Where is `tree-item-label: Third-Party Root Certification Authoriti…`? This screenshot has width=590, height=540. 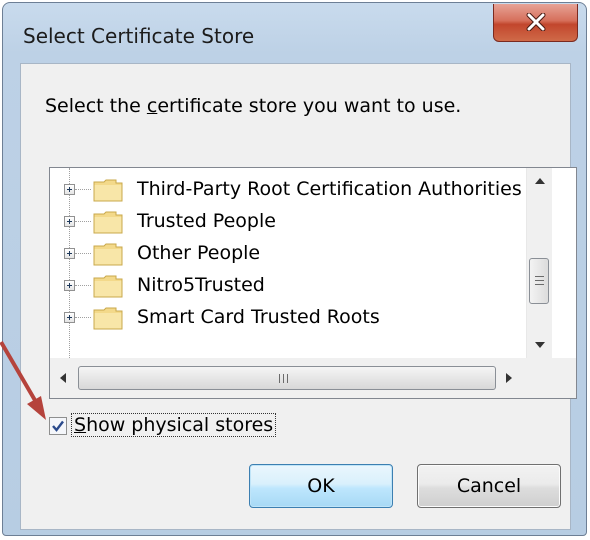
tree-item-label: Third-Party Root Certification Authoriti… is located at coordinates (329, 189).